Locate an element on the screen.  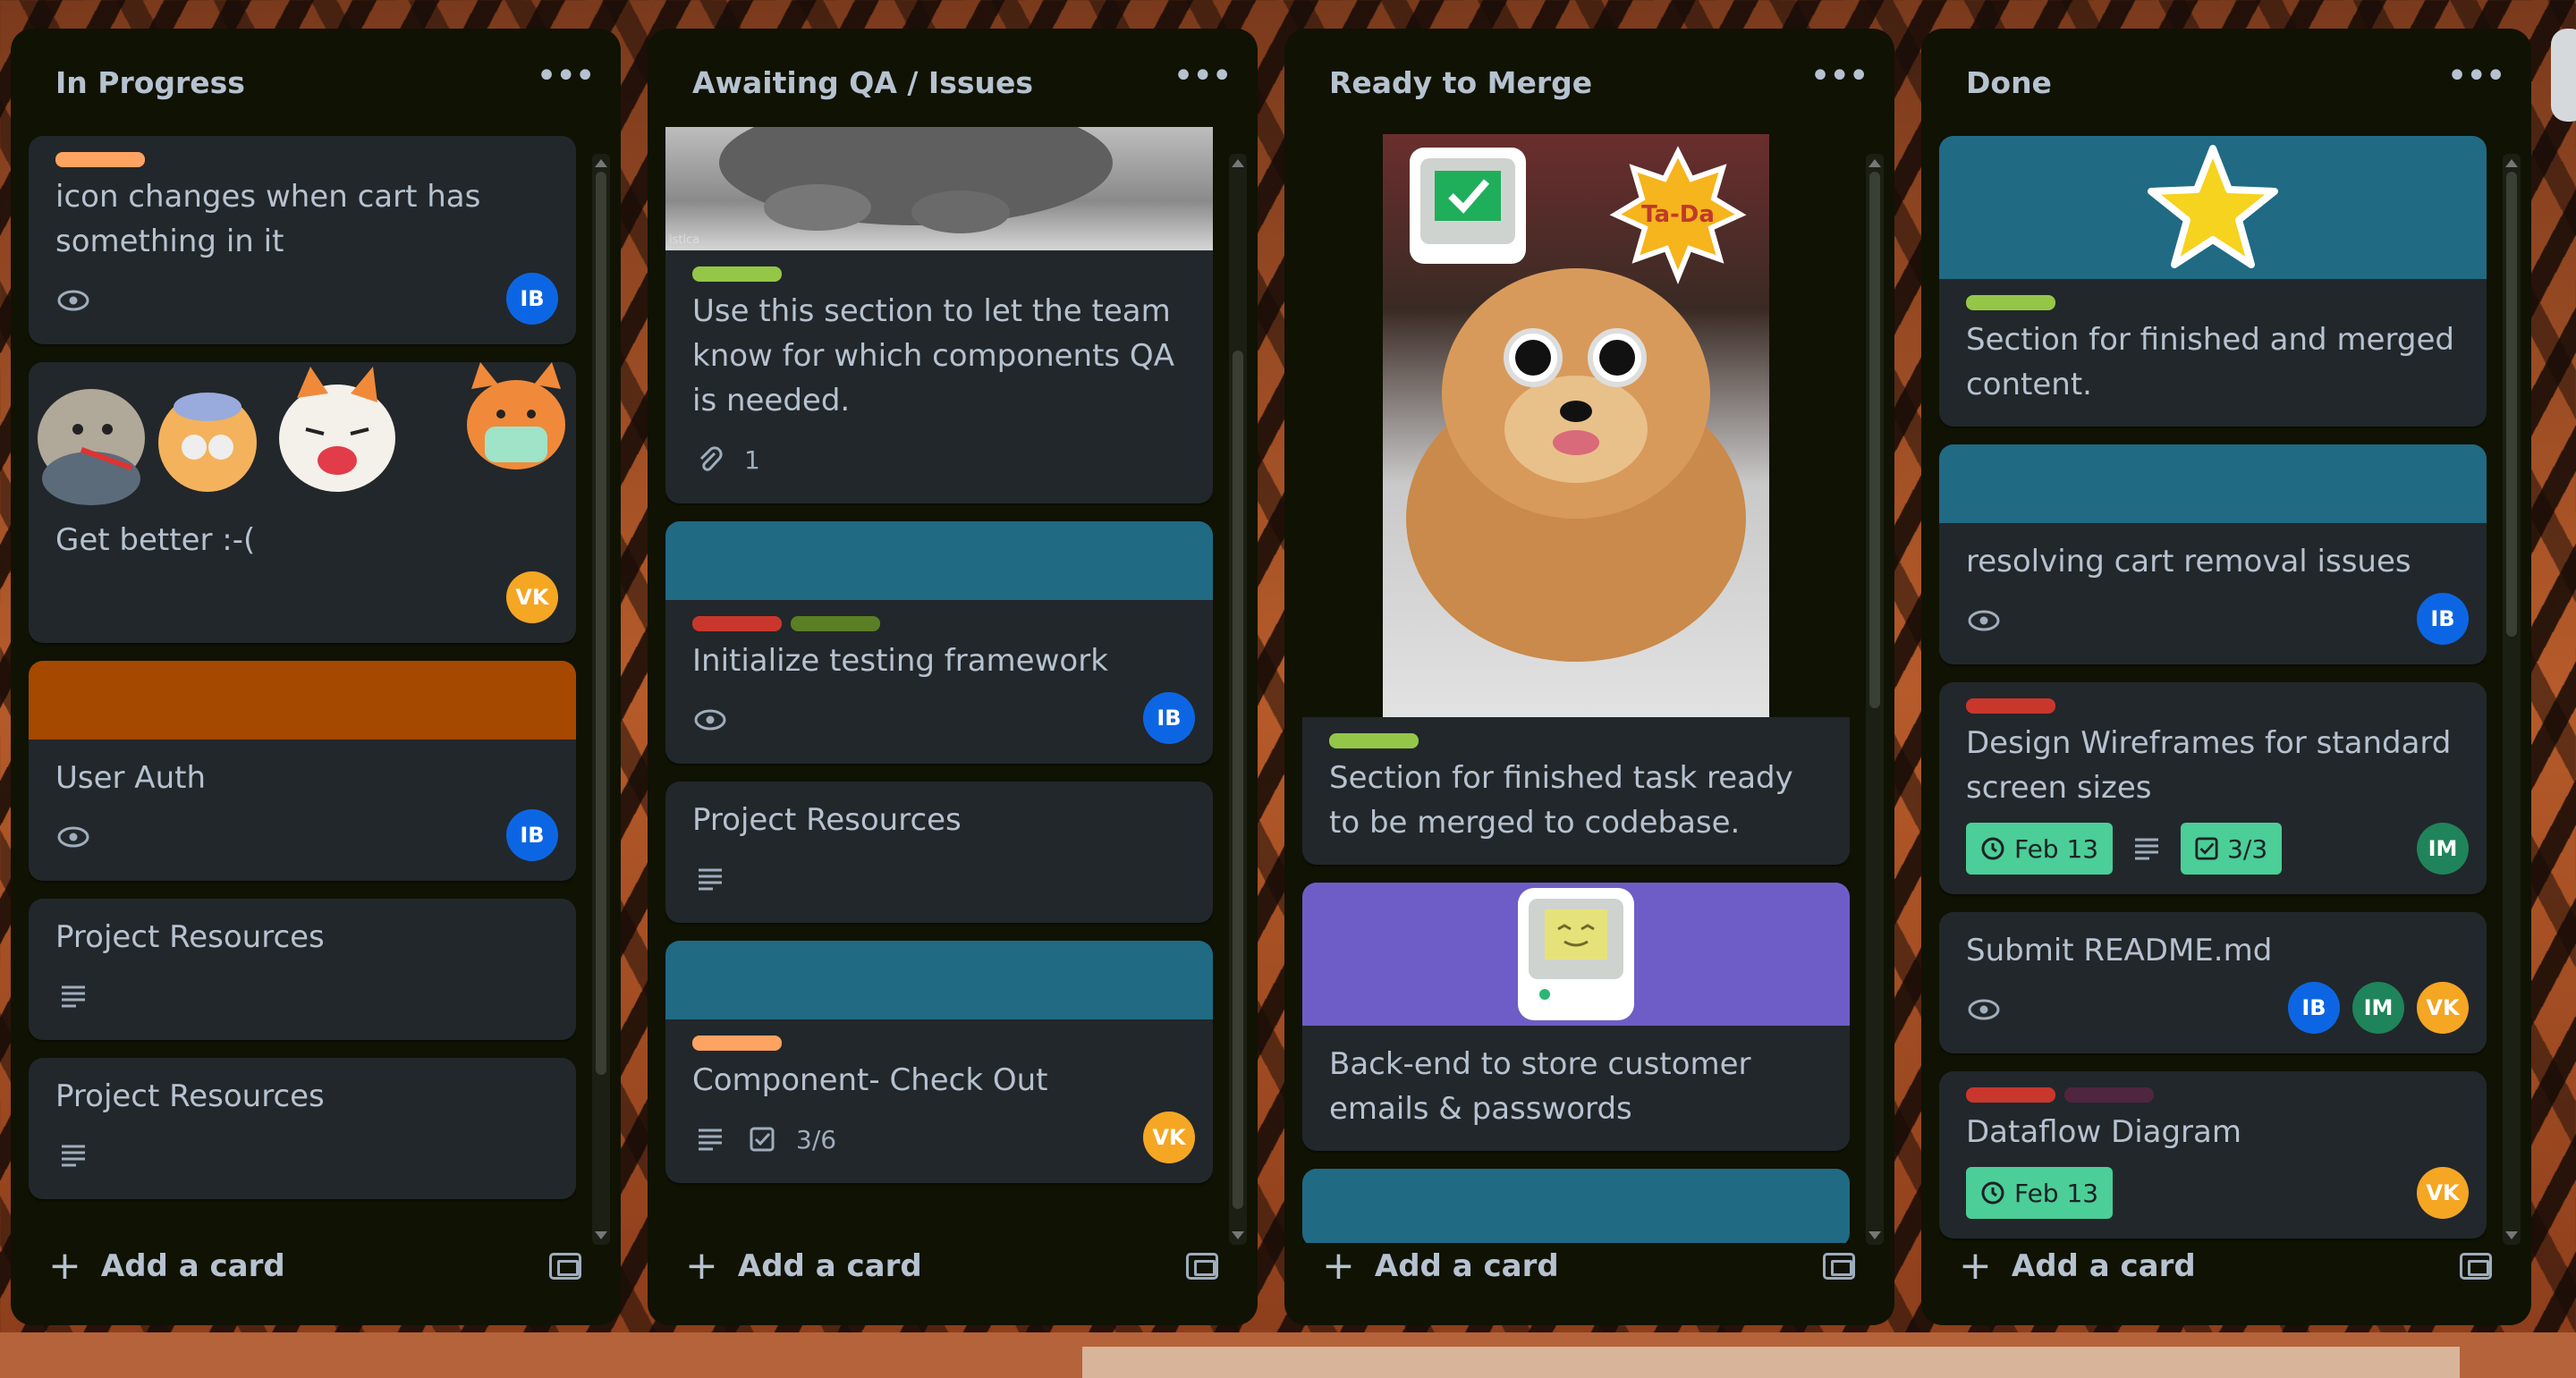
sick-orange-cat-sticker-icon is located at coordinates (207, 442).